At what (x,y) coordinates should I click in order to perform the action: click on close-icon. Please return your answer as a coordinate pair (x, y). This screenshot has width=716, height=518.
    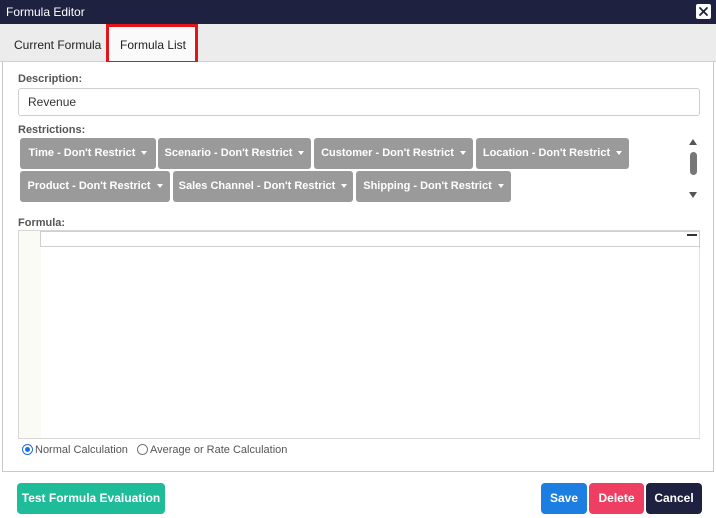
    Looking at the image, I should click on (703, 11).